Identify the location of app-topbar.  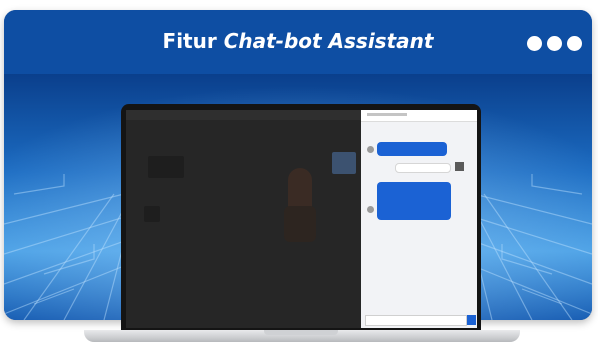
(243, 115).